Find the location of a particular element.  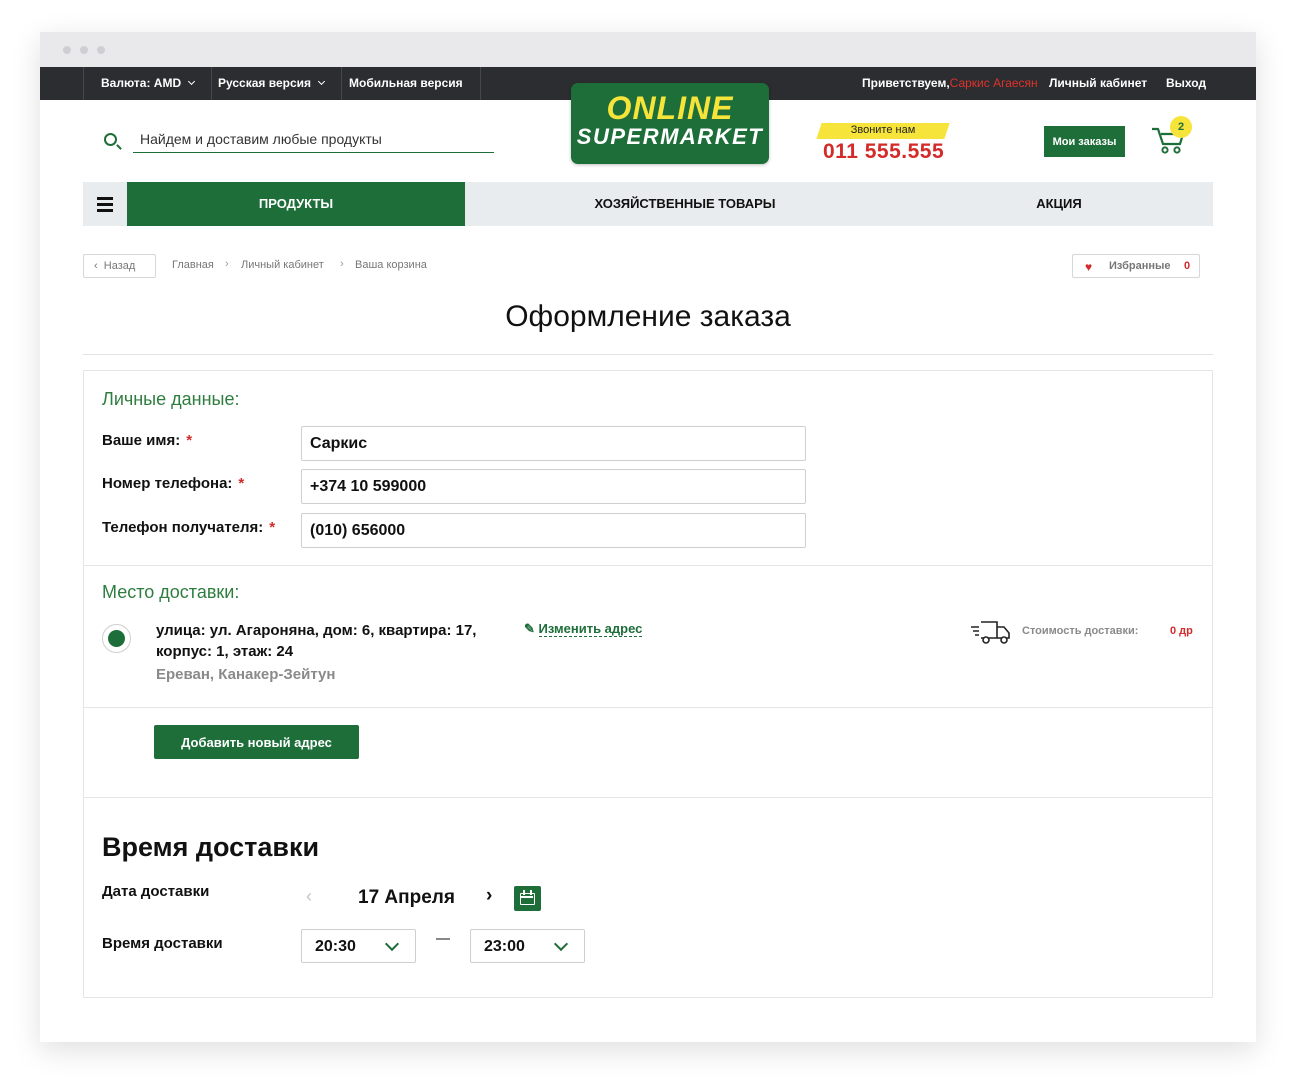

time-to-select: 23:00 is located at coordinates (527, 946).